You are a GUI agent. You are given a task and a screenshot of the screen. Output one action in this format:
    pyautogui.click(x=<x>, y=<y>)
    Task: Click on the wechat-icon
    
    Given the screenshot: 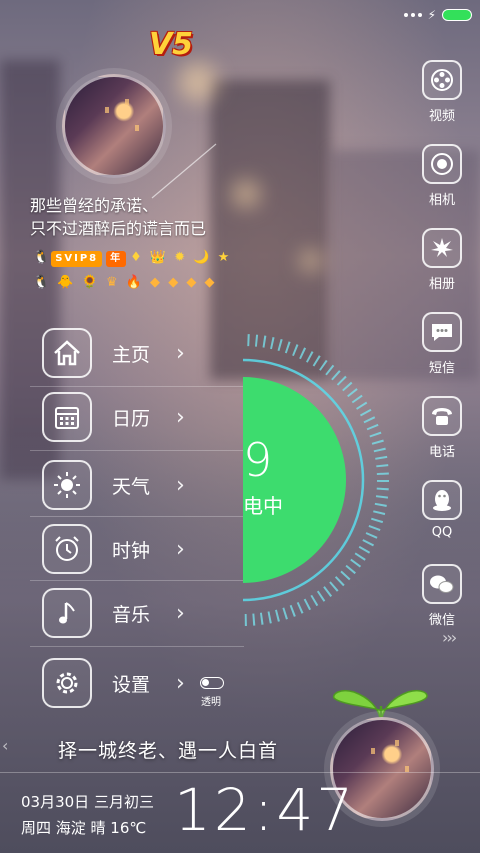 What is the action you would take?
    pyautogui.click(x=442, y=584)
    